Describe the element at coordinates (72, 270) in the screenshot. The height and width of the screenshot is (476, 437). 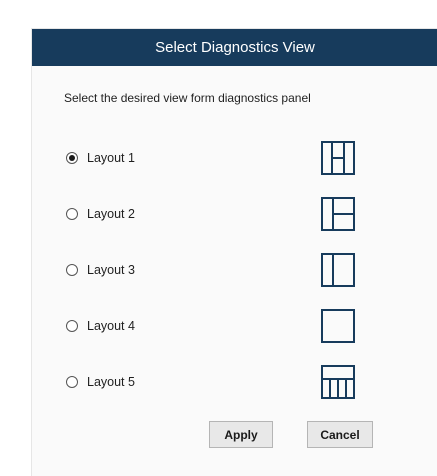
I see `layout-3-radio` at that location.